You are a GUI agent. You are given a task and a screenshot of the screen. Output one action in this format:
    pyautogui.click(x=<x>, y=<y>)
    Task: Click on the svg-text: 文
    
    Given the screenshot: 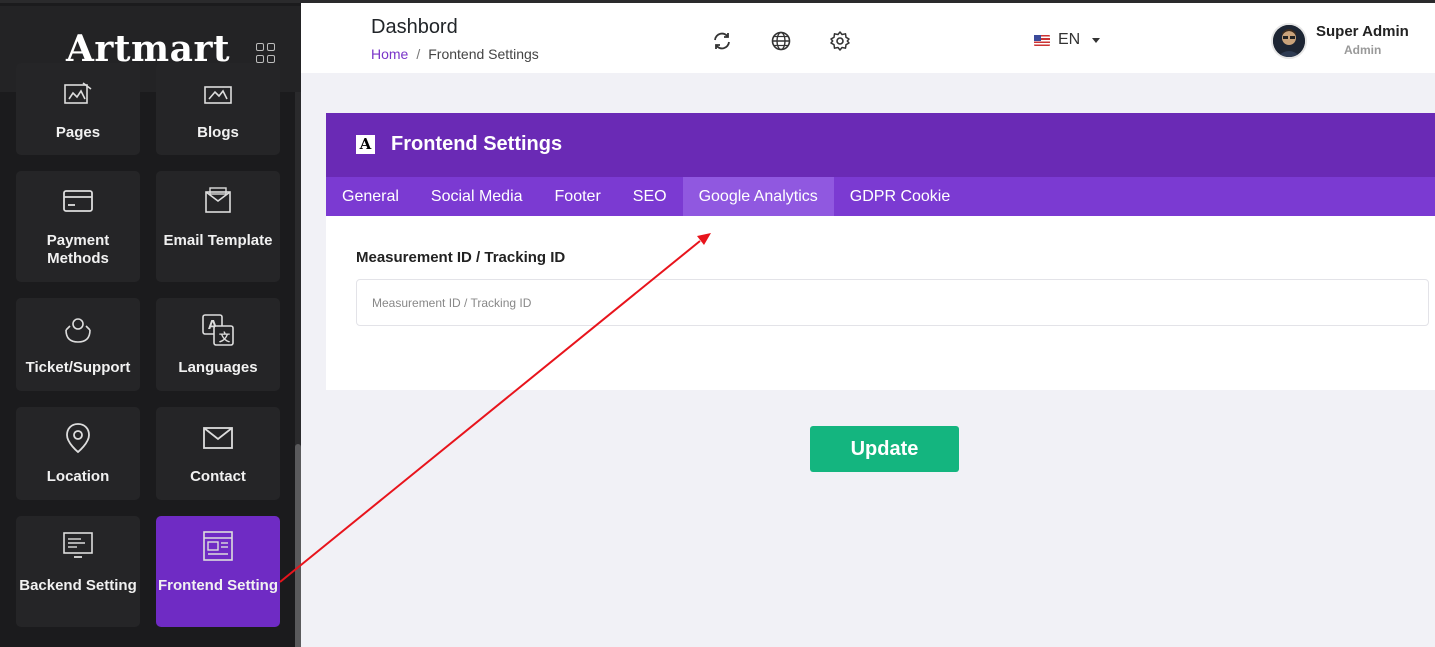 What is the action you would take?
    pyautogui.click(x=225, y=337)
    